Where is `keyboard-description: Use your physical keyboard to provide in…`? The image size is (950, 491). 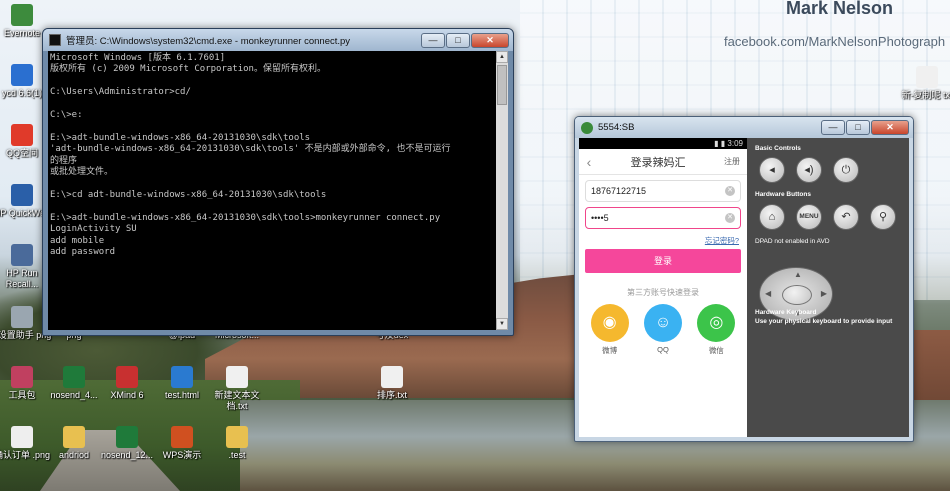
keyboard-description: Use your physical keyboard to provide in… is located at coordinates (824, 321).